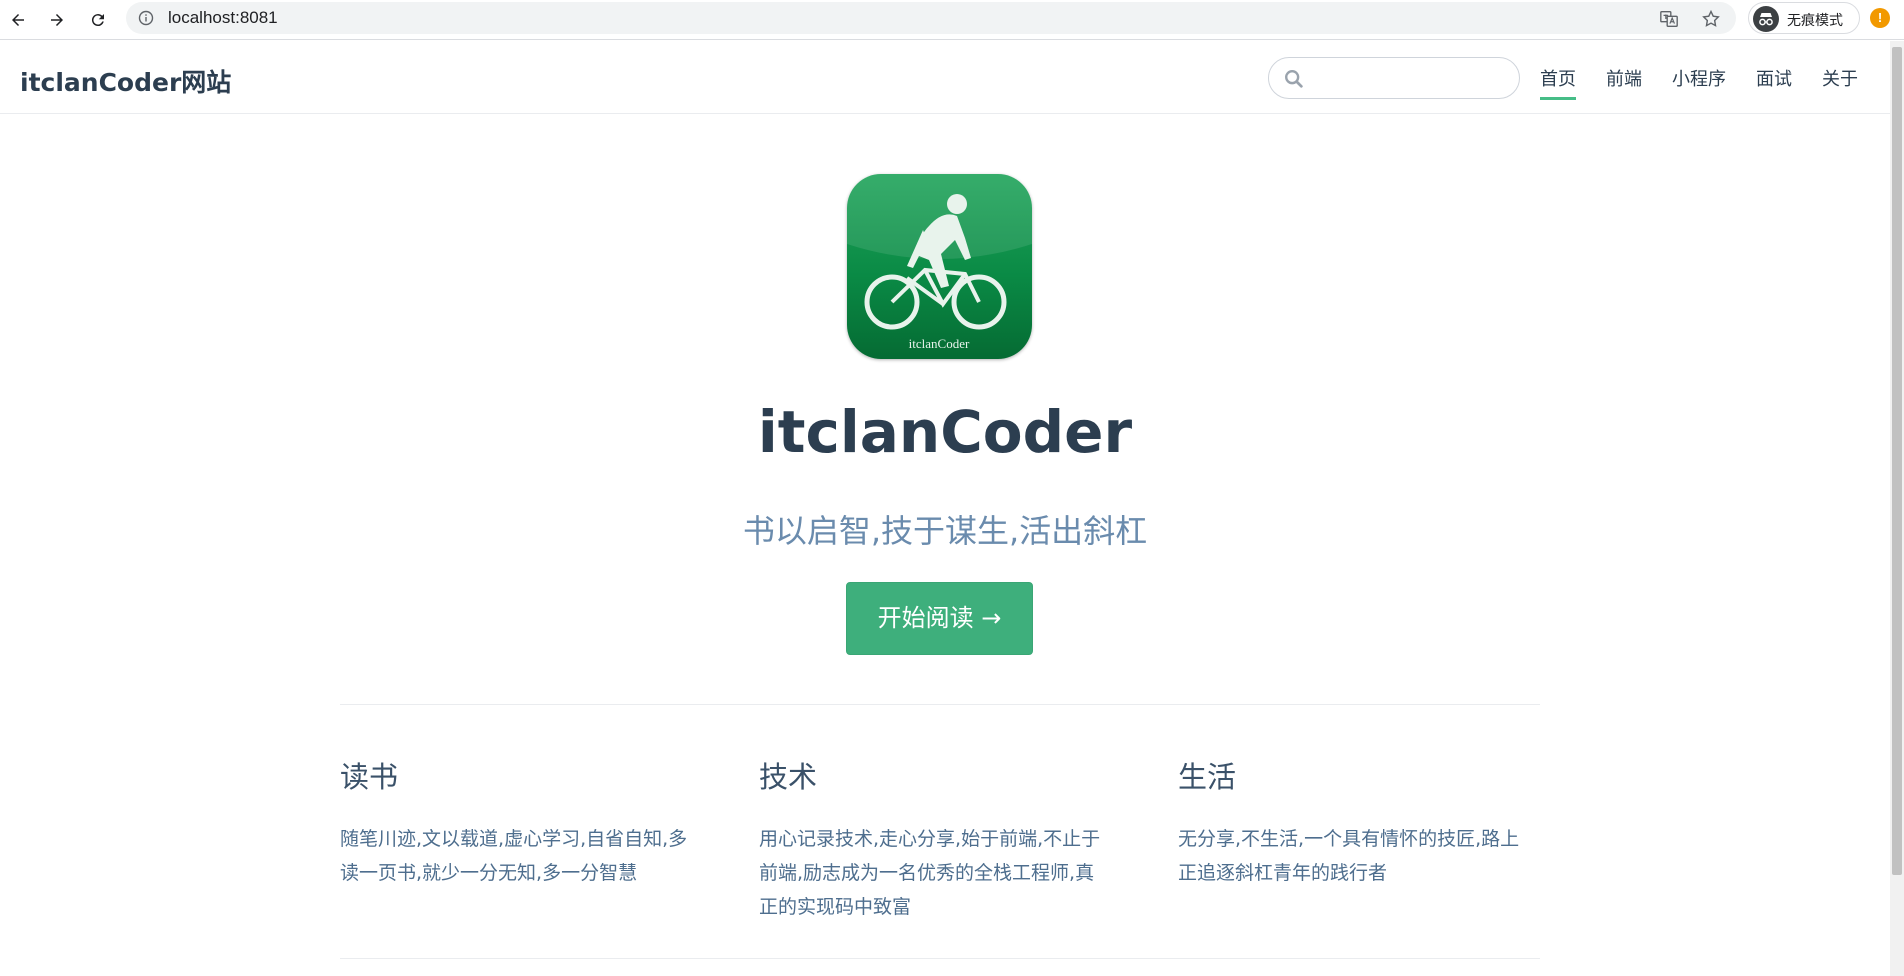  I want to click on reload-icon, so click(97, 20).